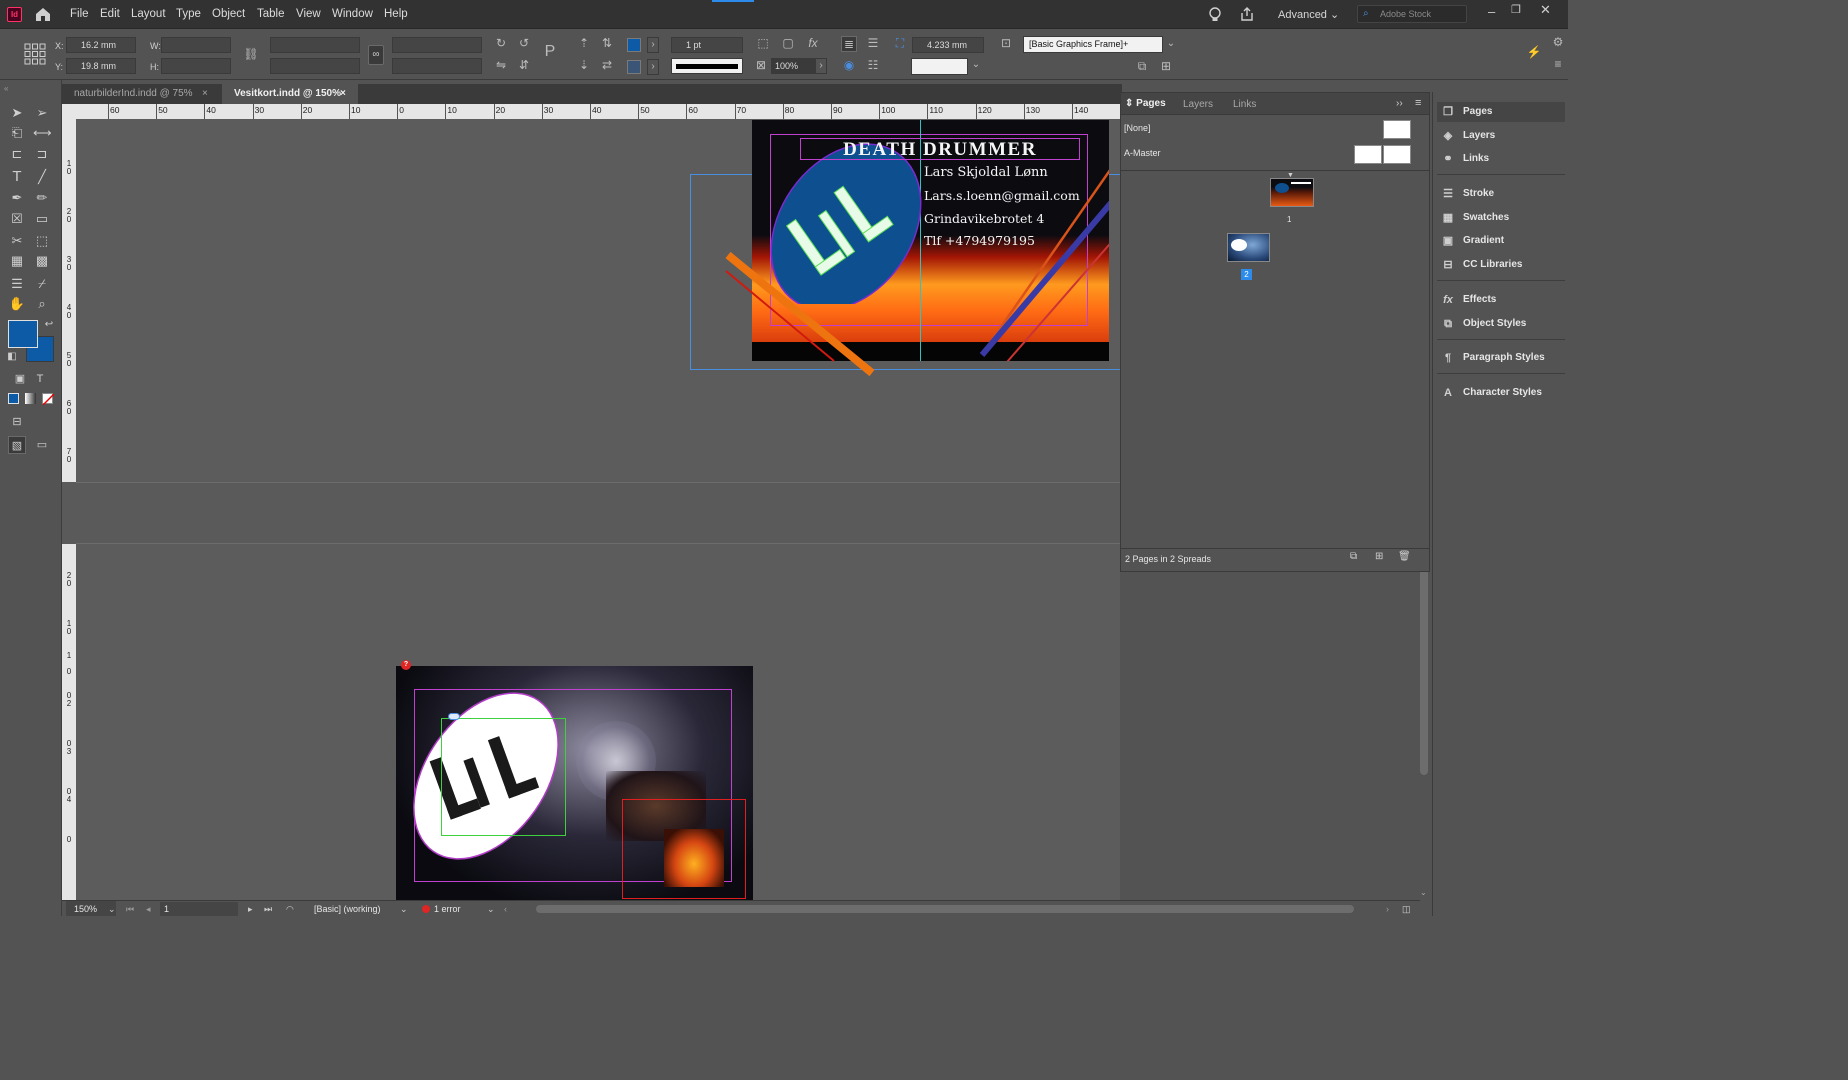  I want to click on previous-page-icon: ◂, so click(148, 909).